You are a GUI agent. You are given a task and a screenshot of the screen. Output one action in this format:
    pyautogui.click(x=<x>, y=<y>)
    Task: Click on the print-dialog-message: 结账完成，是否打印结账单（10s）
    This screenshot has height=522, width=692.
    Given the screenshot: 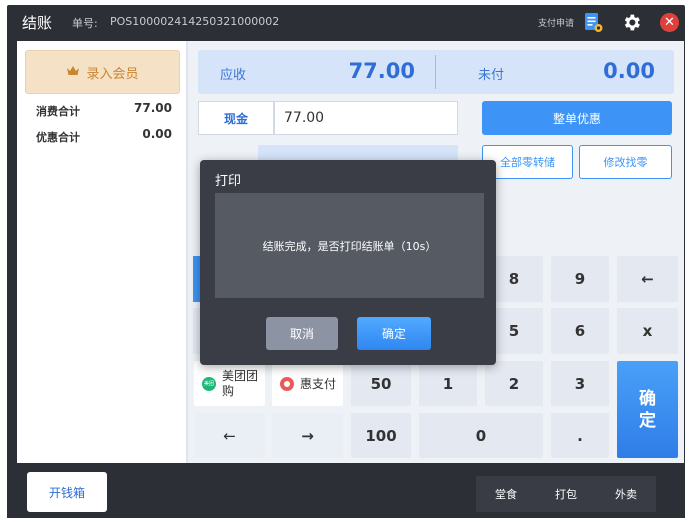 What is the action you would take?
    pyautogui.click(x=349, y=245)
    